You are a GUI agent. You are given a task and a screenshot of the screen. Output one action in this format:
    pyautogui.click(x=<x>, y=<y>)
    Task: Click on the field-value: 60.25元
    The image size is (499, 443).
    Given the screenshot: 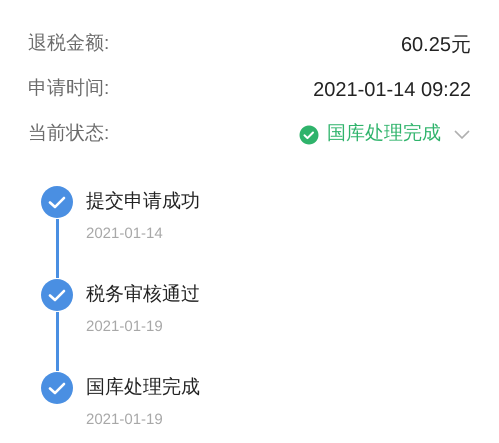 What is the action you would take?
    pyautogui.click(x=435, y=45)
    